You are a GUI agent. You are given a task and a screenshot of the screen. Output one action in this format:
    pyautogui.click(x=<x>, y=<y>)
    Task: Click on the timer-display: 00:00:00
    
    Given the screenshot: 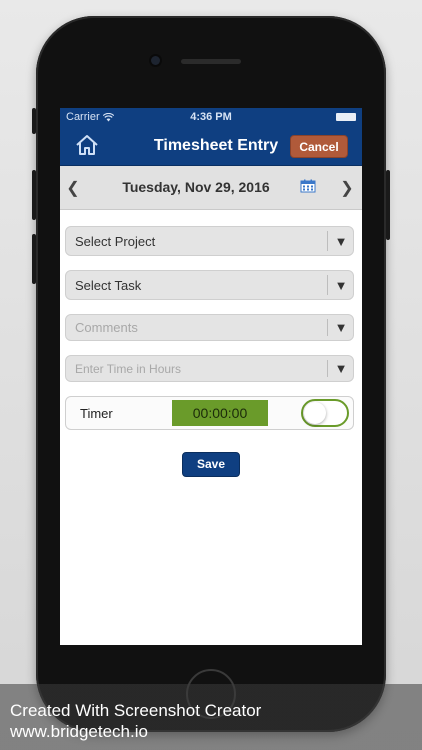 What is the action you would take?
    pyautogui.click(x=220, y=413)
    